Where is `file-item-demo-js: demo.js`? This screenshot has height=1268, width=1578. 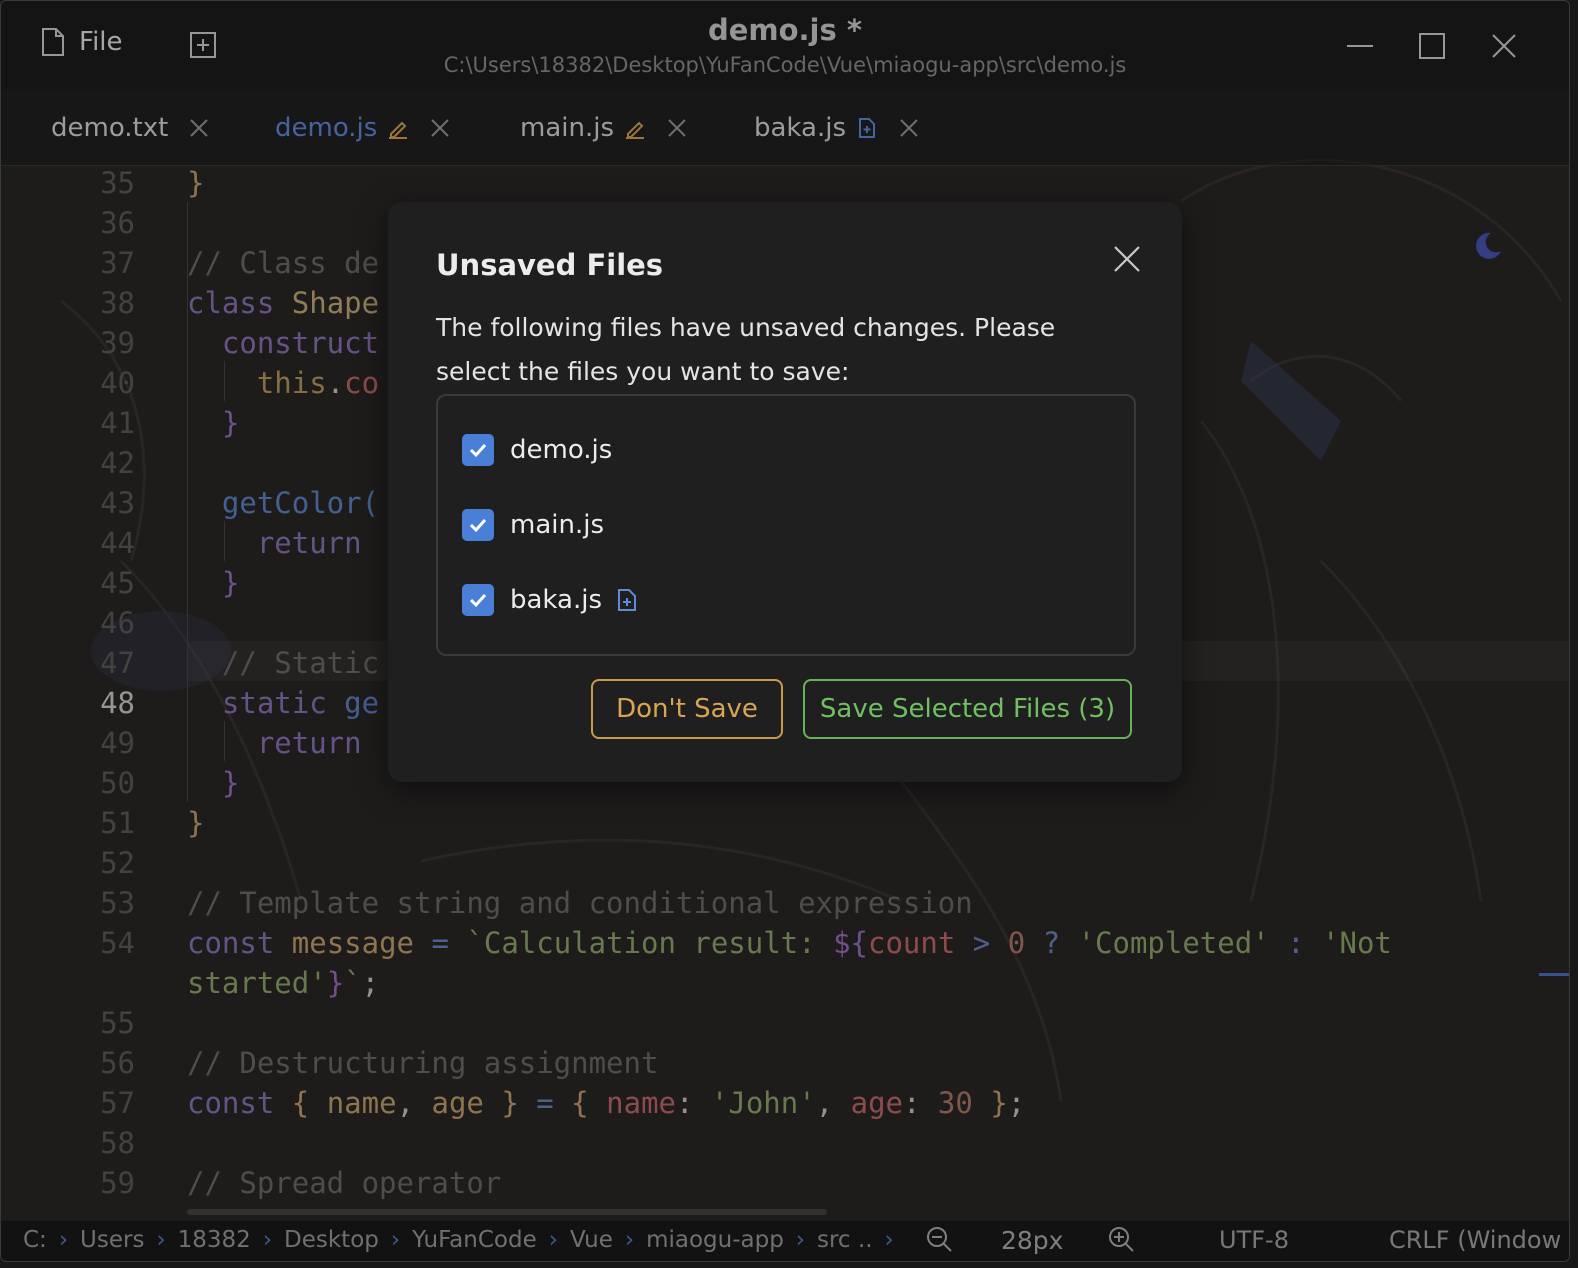 file-item-demo-js: demo.js is located at coordinates (537, 450).